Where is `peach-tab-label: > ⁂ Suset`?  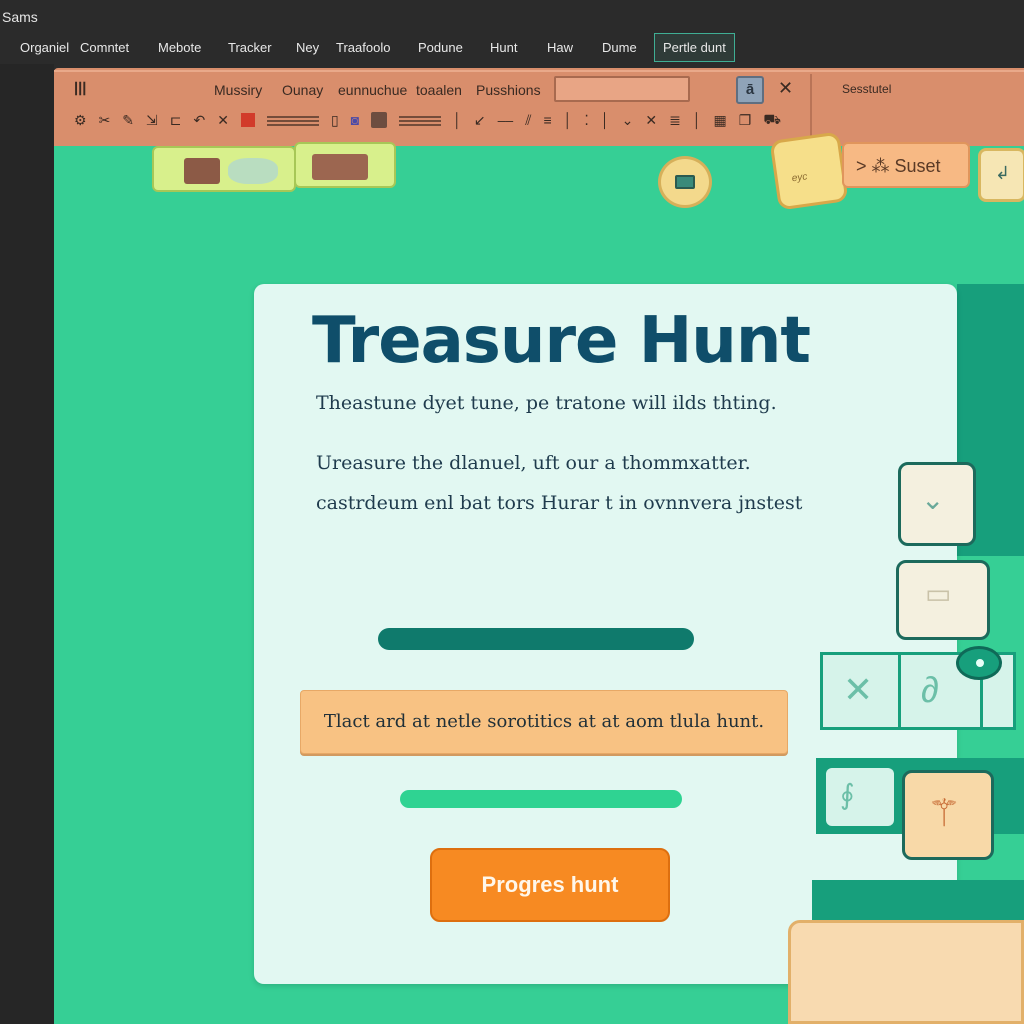
peach-tab-label: > ⁂ Suset is located at coordinates (898, 166).